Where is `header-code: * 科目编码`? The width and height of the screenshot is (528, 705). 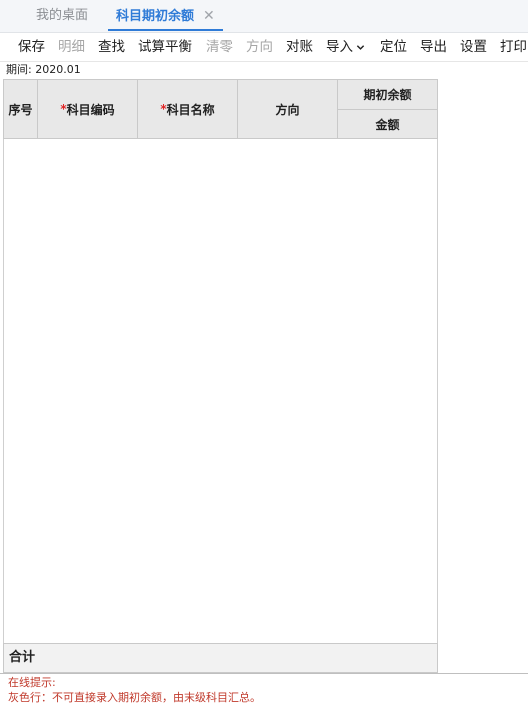
header-code: * 科目编码 is located at coordinates (87, 109).